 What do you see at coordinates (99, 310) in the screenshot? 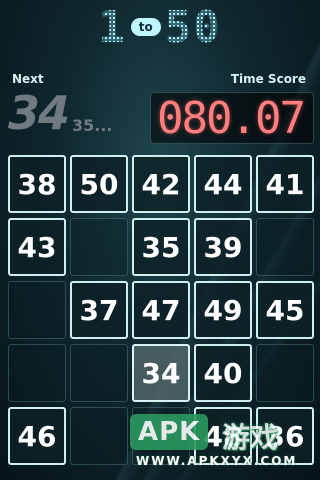
I see `grid-cell: 37` at bounding box center [99, 310].